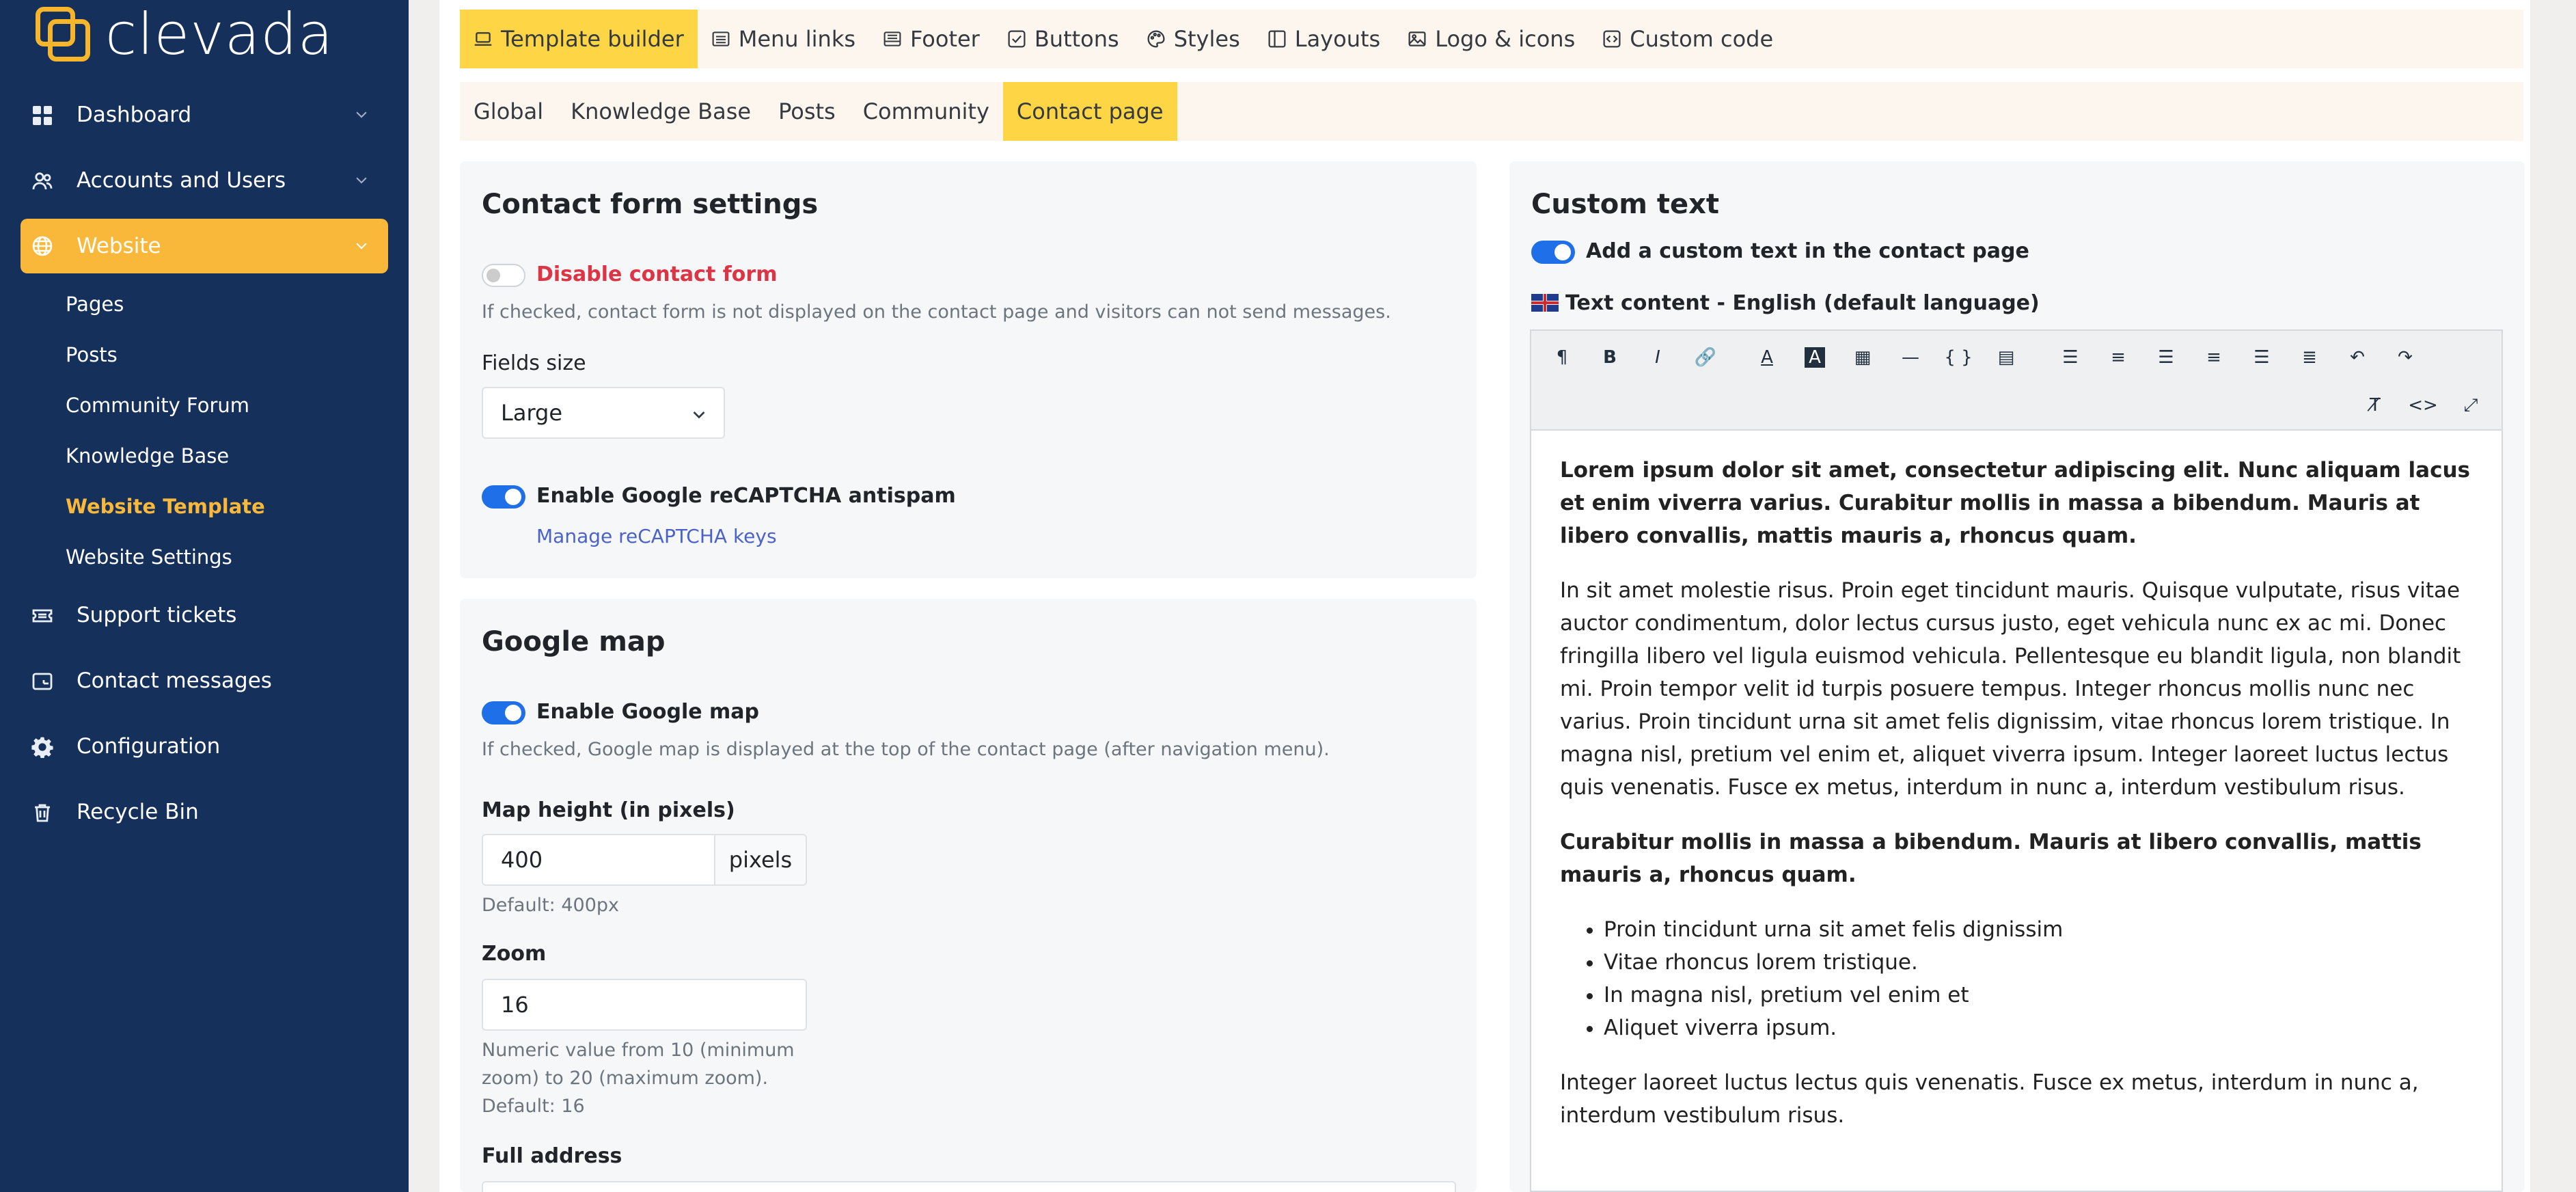 The height and width of the screenshot is (1192, 2576). Describe the element at coordinates (638, 1050) in the screenshot. I see `zoom-help-line-1: Numeric value from 10 (minimum` at that location.